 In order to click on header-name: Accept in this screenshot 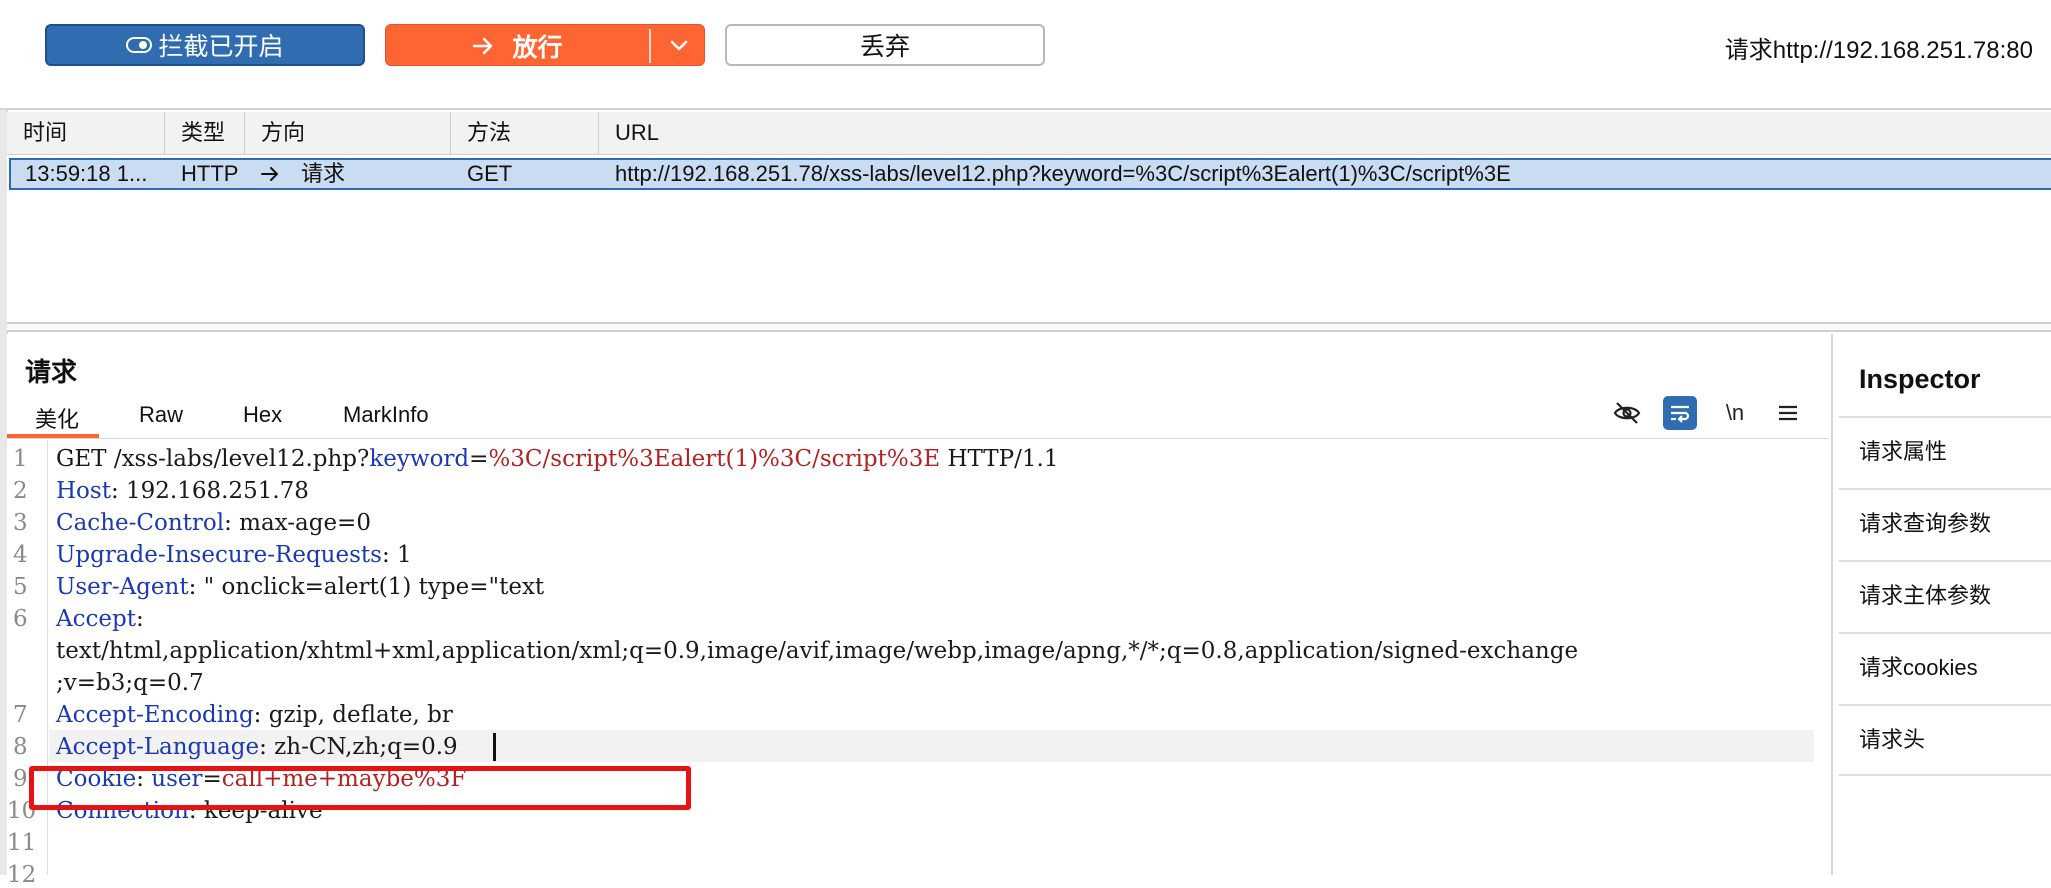, I will do `click(96, 619)`.